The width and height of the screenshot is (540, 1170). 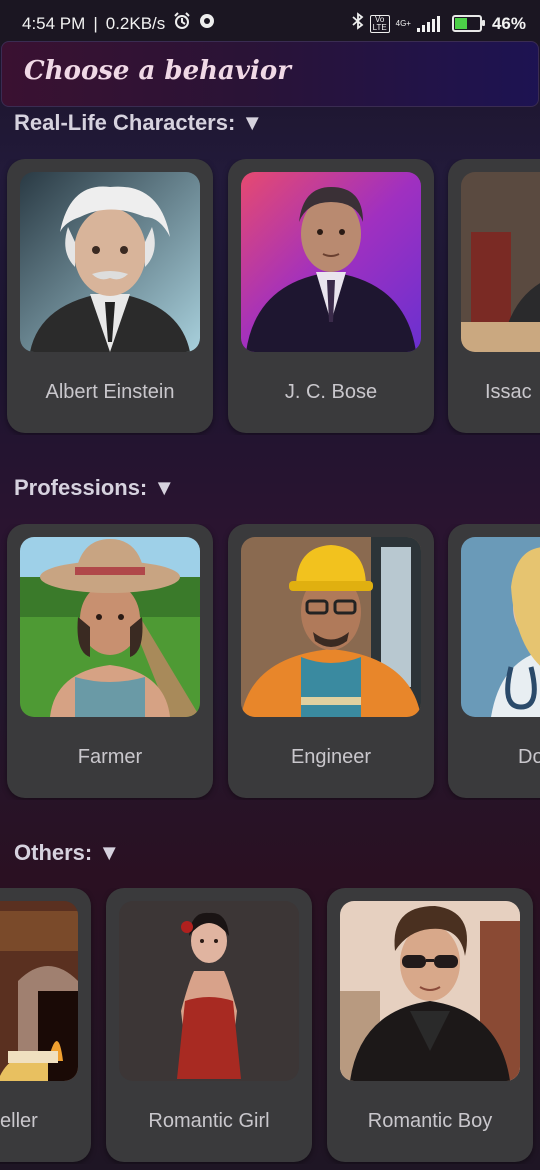 I want to click on card-jc-bose: J. C. Bose, so click(x=331, y=296).